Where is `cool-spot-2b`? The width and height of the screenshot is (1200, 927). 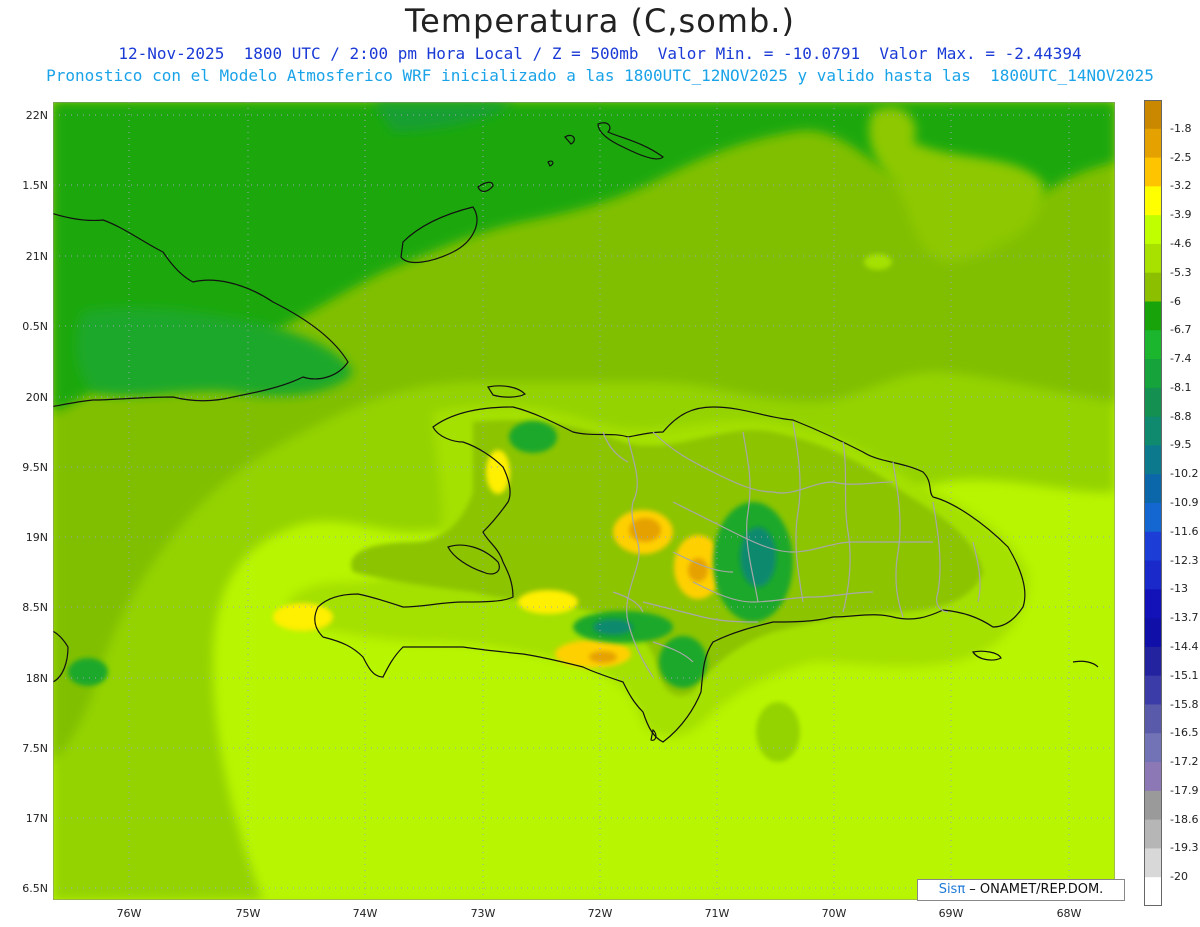 cool-spot-2b is located at coordinates (613, 627).